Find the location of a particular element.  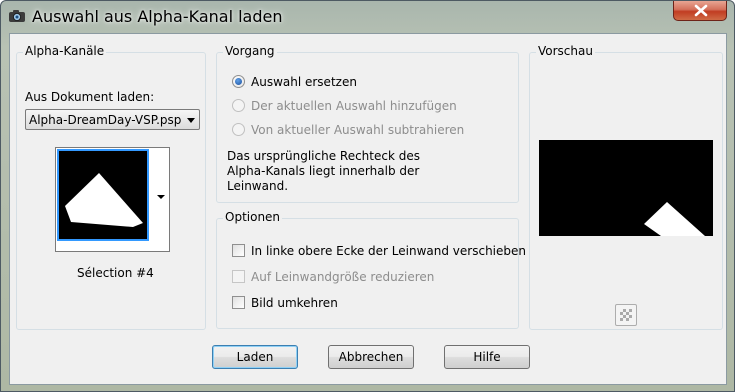

checkbox-invert-image is located at coordinates (238, 302).